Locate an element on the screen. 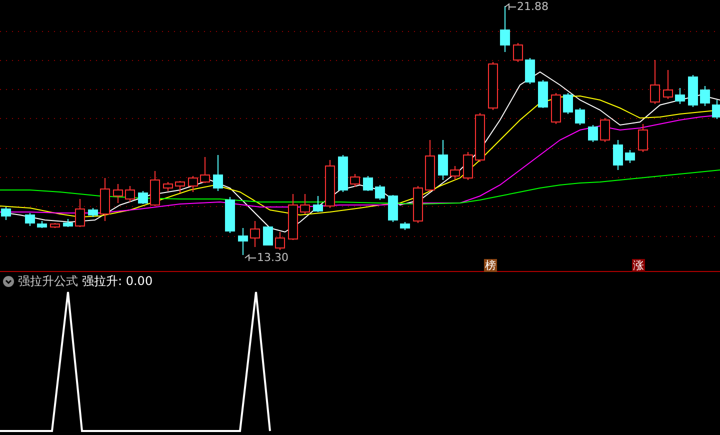  indicator-title: 强拉升公式 is located at coordinates (48, 281).